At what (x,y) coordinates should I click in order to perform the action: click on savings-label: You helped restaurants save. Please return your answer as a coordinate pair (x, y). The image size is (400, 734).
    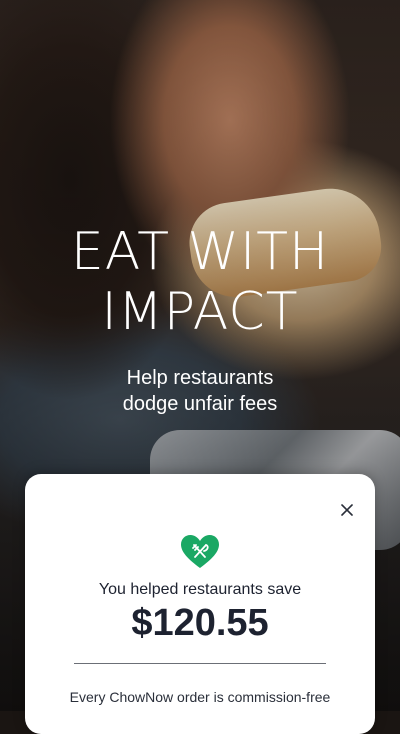
    Looking at the image, I should click on (200, 589).